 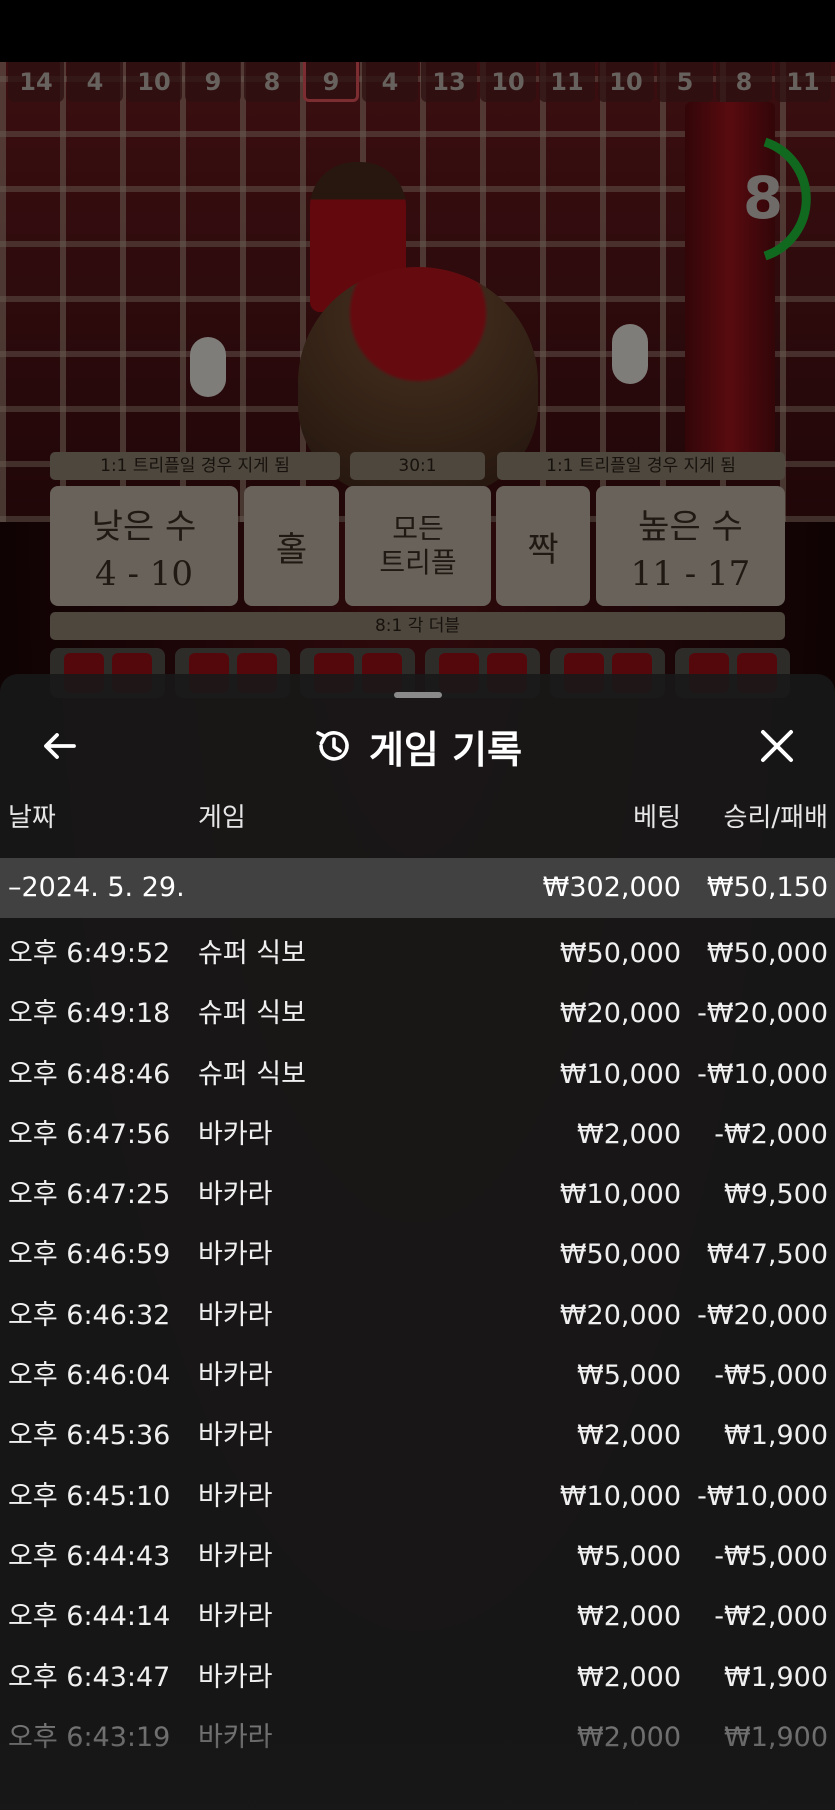 What do you see at coordinates (417, 1195) in the screenshot?
I see `history-row: 오후 6:47:25 바카라 ₩10,000 ₩9,500` at bounding box center [417, 1195].